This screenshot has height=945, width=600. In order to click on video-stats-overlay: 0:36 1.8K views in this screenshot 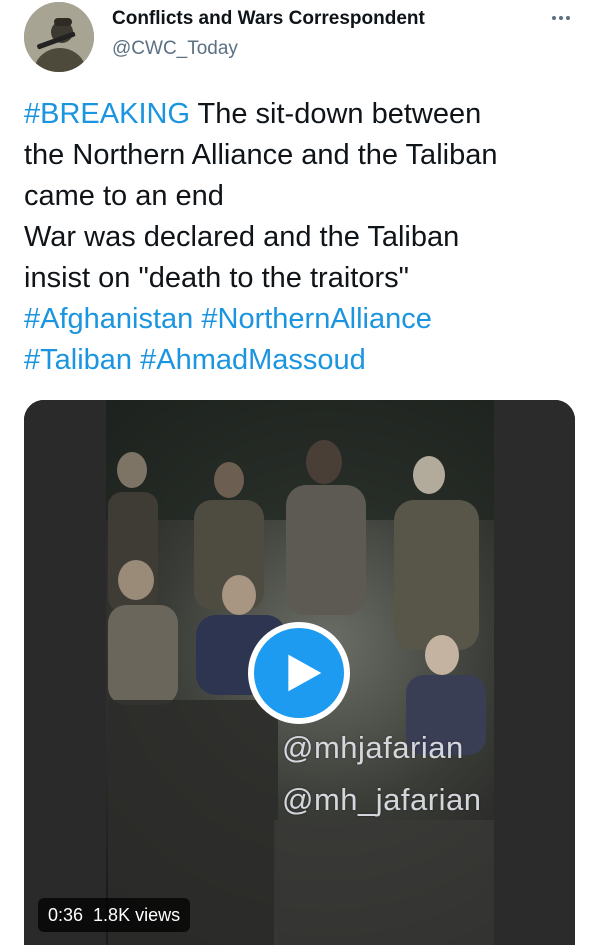, I will do `click(114, 915)`.